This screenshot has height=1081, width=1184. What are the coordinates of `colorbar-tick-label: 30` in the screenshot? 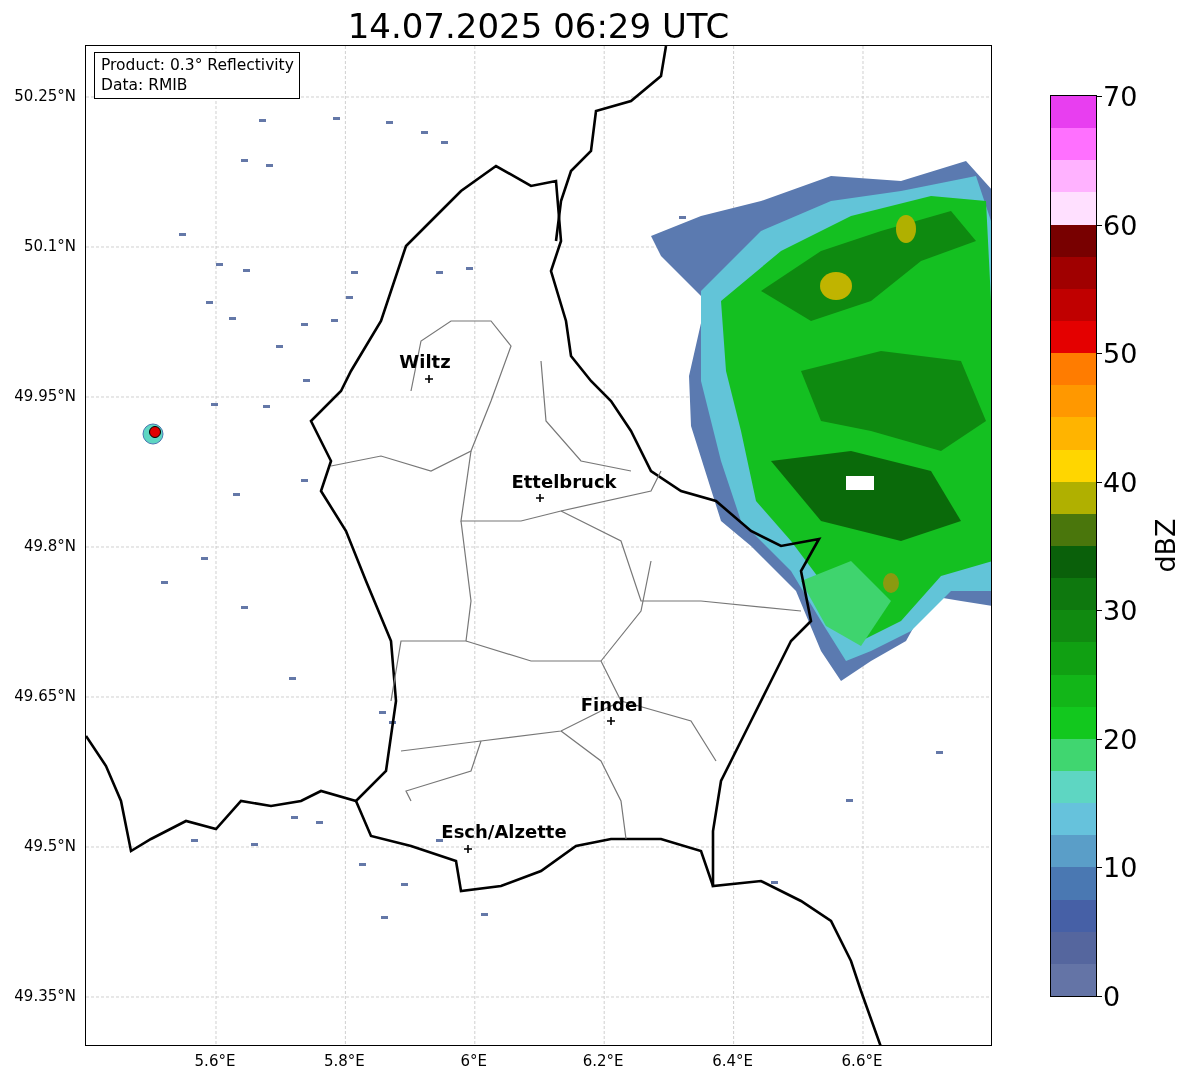 It's located at (1120, 610).